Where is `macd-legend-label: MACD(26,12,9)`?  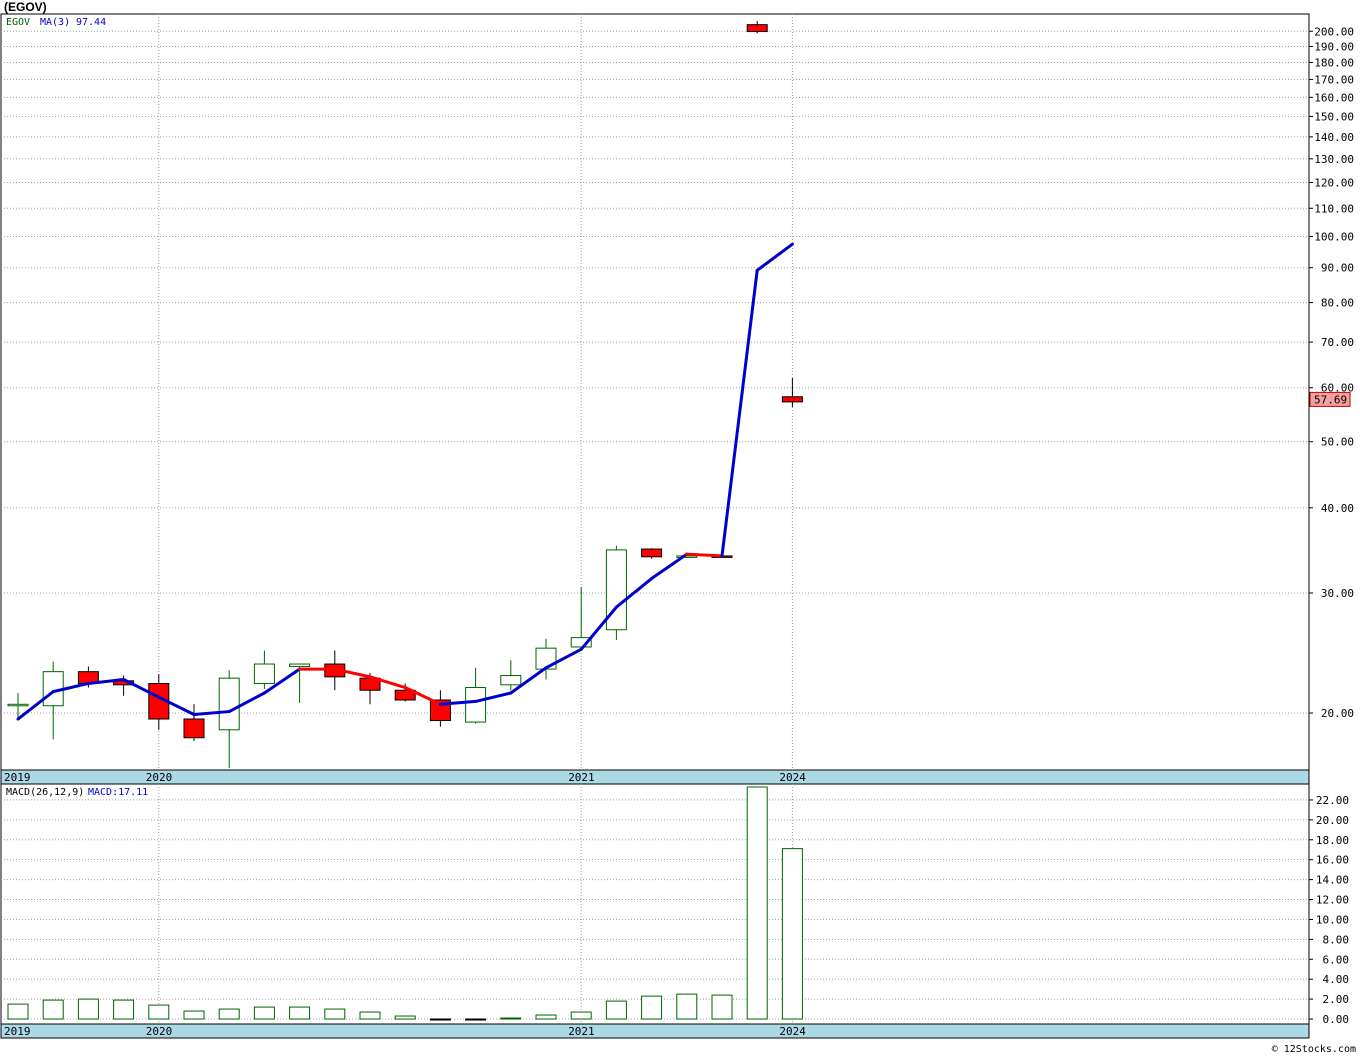 macd-legend-label: MACD(26,12,9) is located at coordinates (45, 792).